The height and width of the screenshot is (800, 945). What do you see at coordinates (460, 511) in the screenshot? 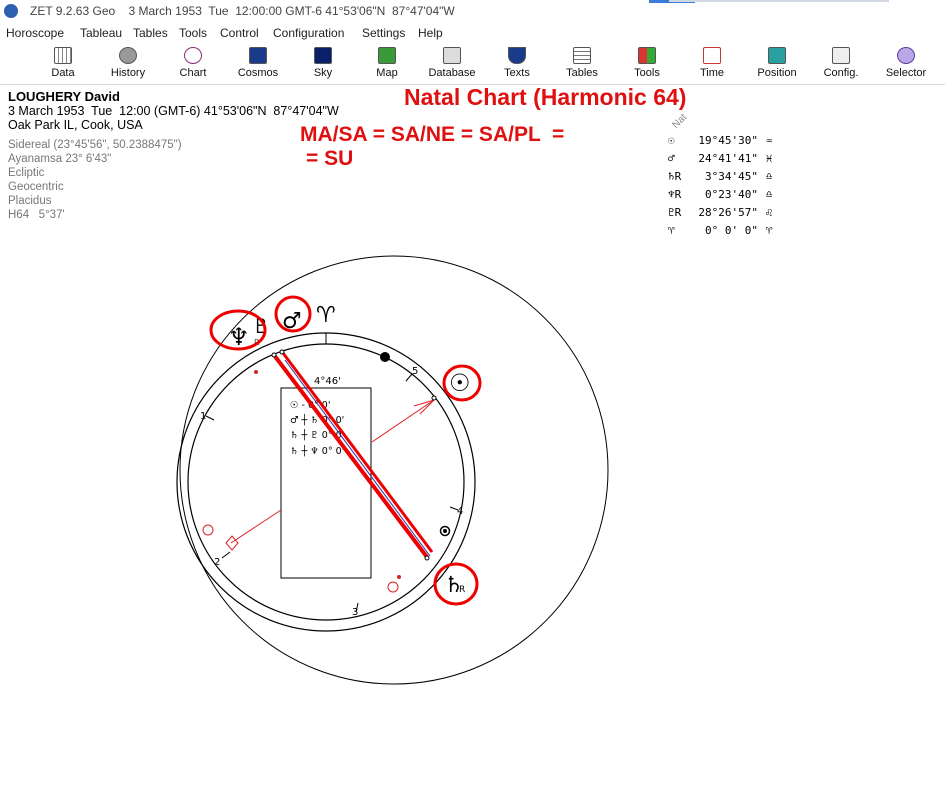
I see `house-number-4: 4` at bounding box center [460, 511].